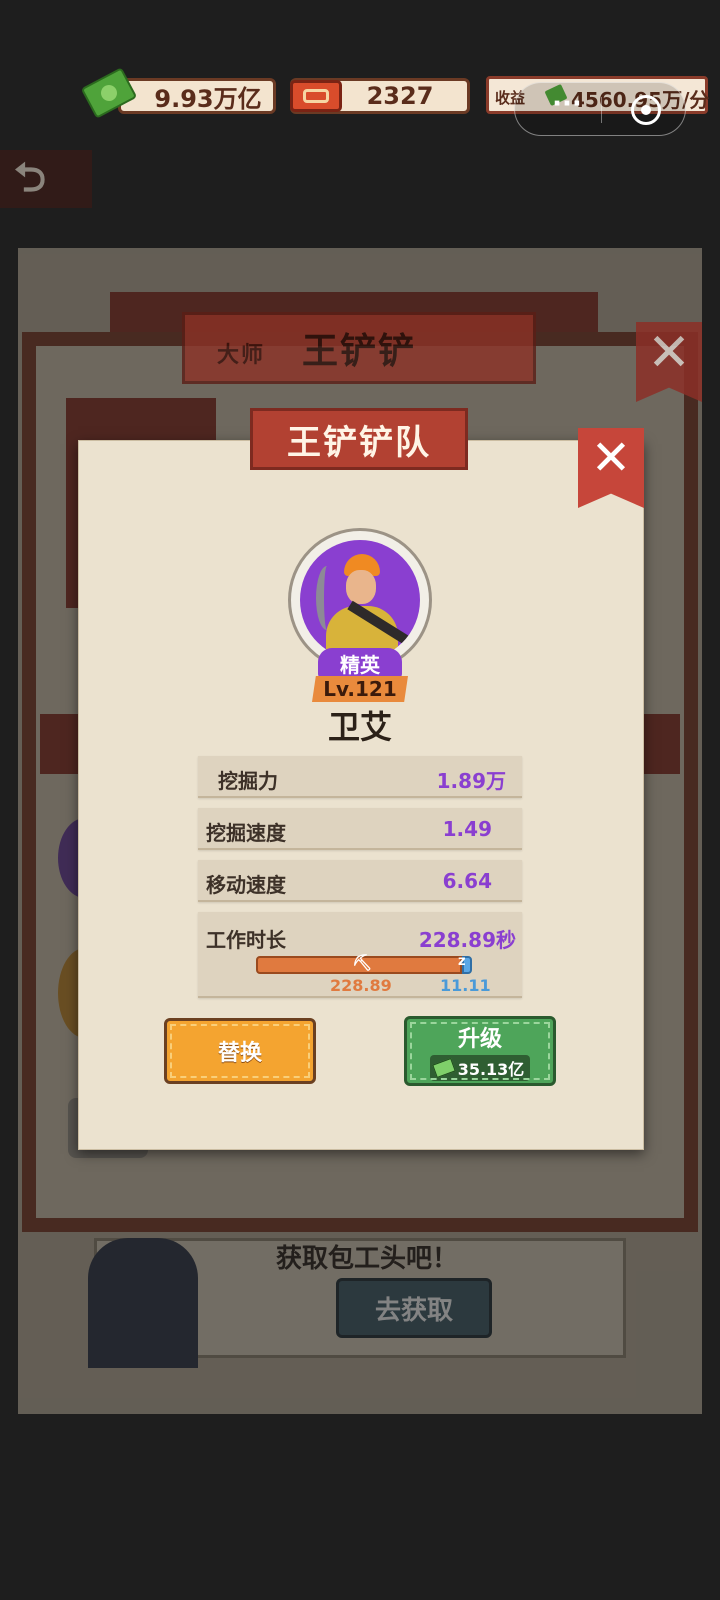 Image resolution: width=720 pixels, height=1600 pixels. What do you see at coordinates (246, 833) in the screenshot?
I see `stat-label: 挖掘速度` at bounding box center [246, 833].